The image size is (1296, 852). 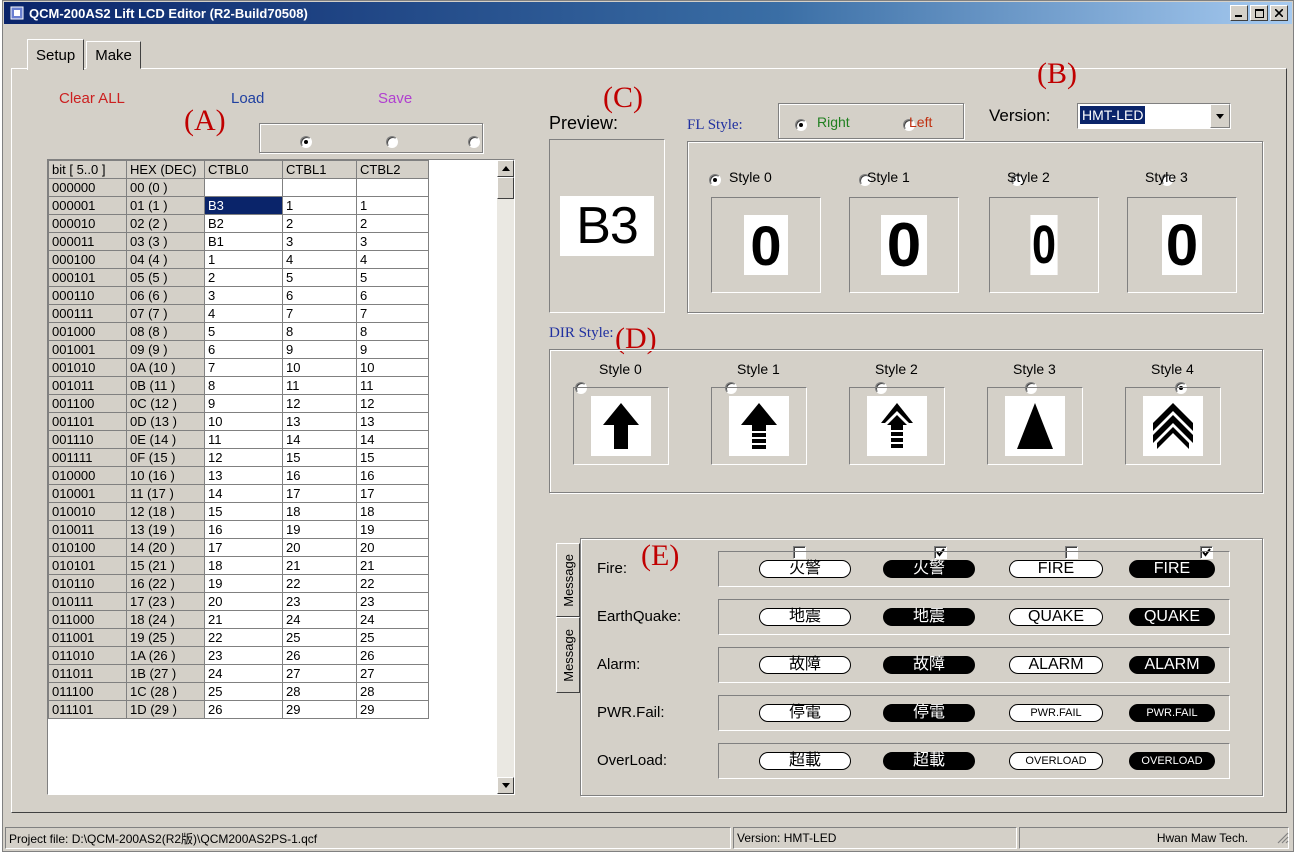 I want to click on fl-right-radio, so click(x=801, y=125).